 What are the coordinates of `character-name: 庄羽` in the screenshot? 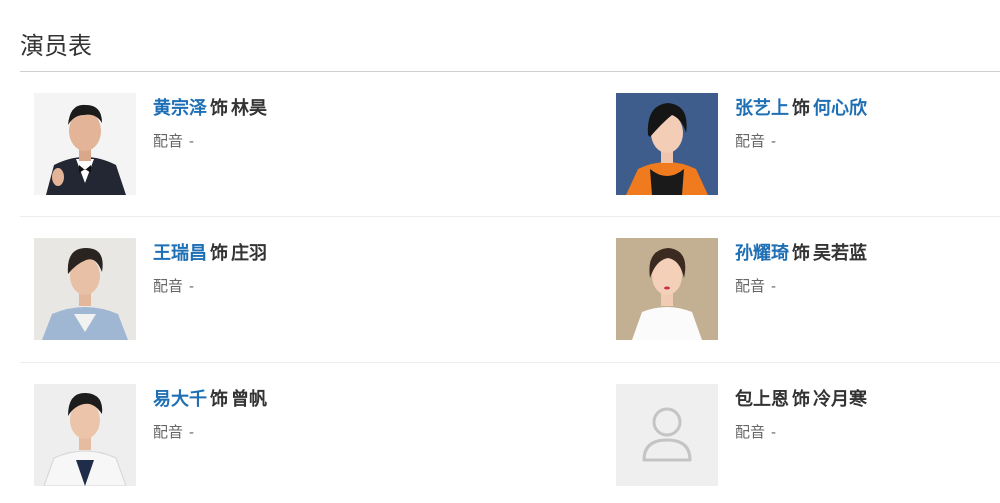 It's located at (249, 253).